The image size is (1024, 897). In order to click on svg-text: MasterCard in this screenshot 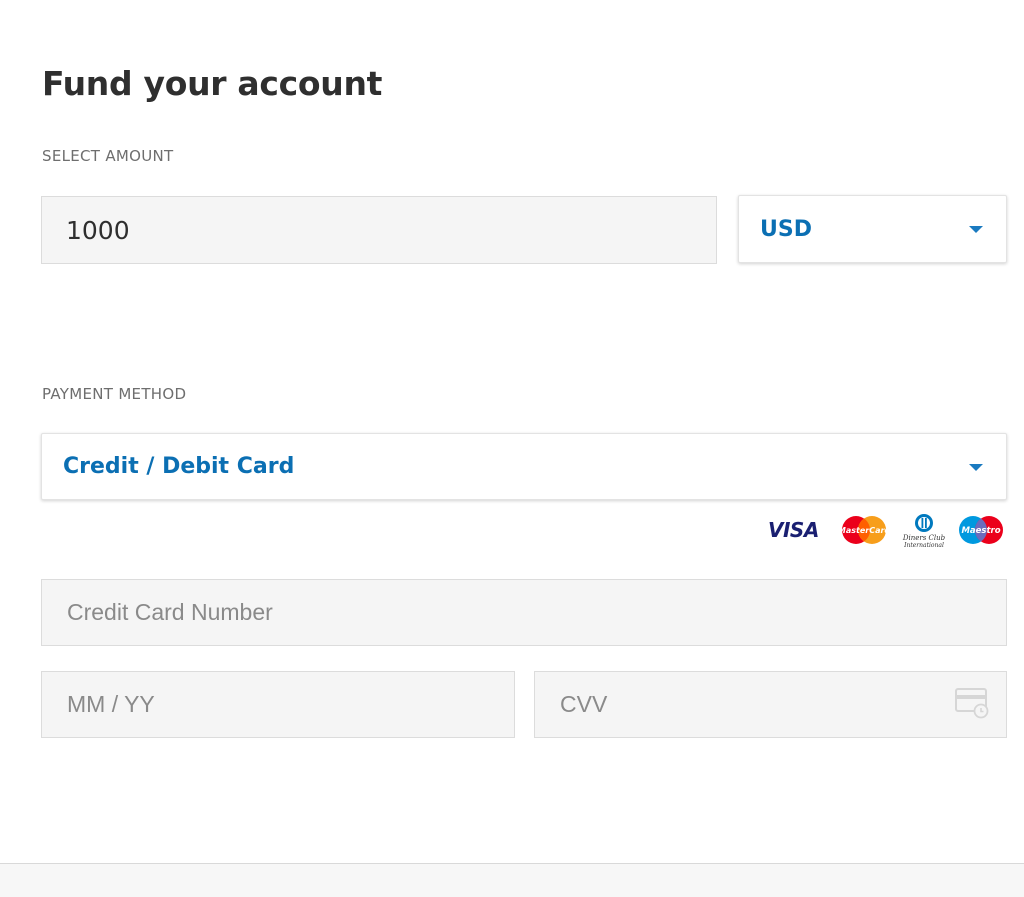, I will do `click(864, 530)`.